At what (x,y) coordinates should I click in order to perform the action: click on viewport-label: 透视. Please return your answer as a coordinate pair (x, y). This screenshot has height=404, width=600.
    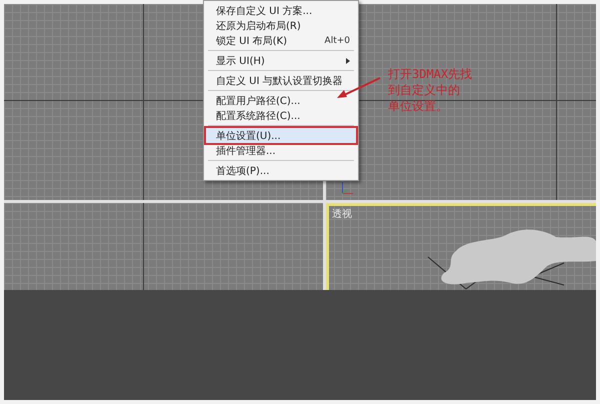
    Looking at the image, I should click on (342, 214).